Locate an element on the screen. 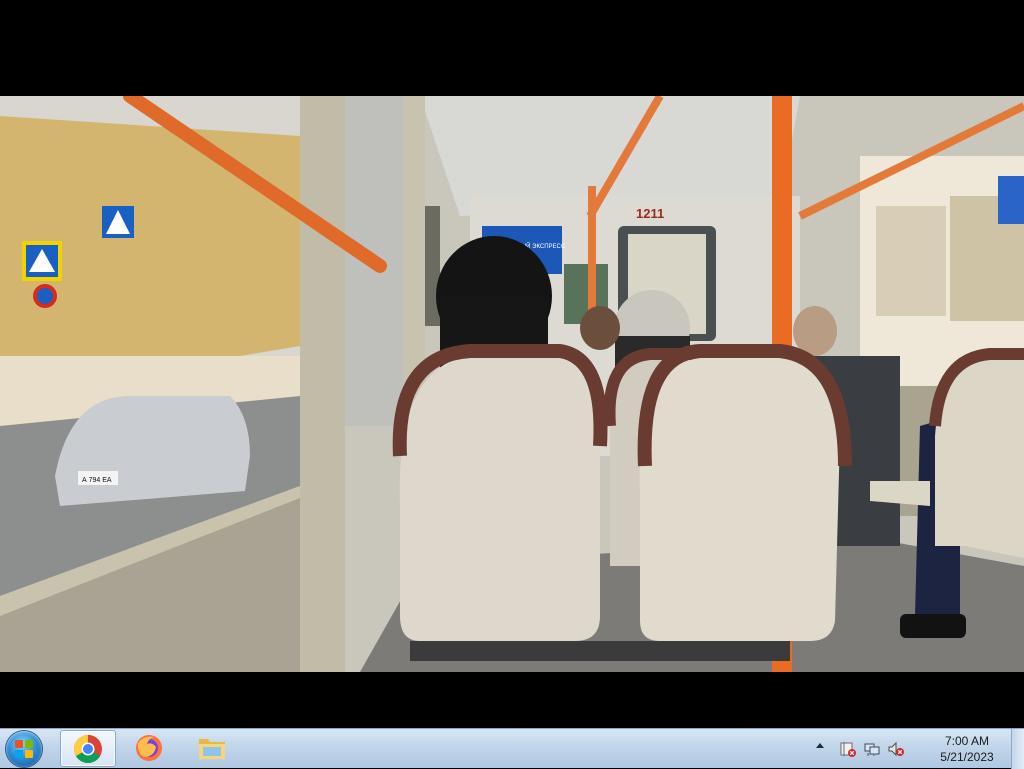  action-center-icon is located at coordinates (848, 749).